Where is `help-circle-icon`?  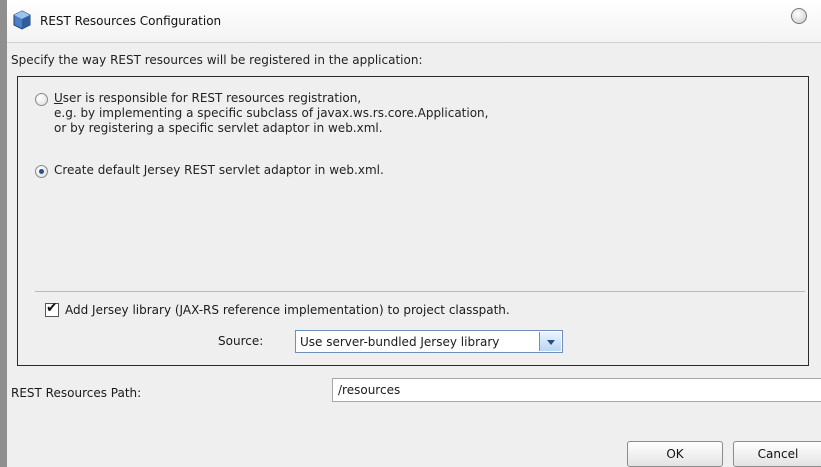 help-circle-icon is located at coordinates (799, 16).